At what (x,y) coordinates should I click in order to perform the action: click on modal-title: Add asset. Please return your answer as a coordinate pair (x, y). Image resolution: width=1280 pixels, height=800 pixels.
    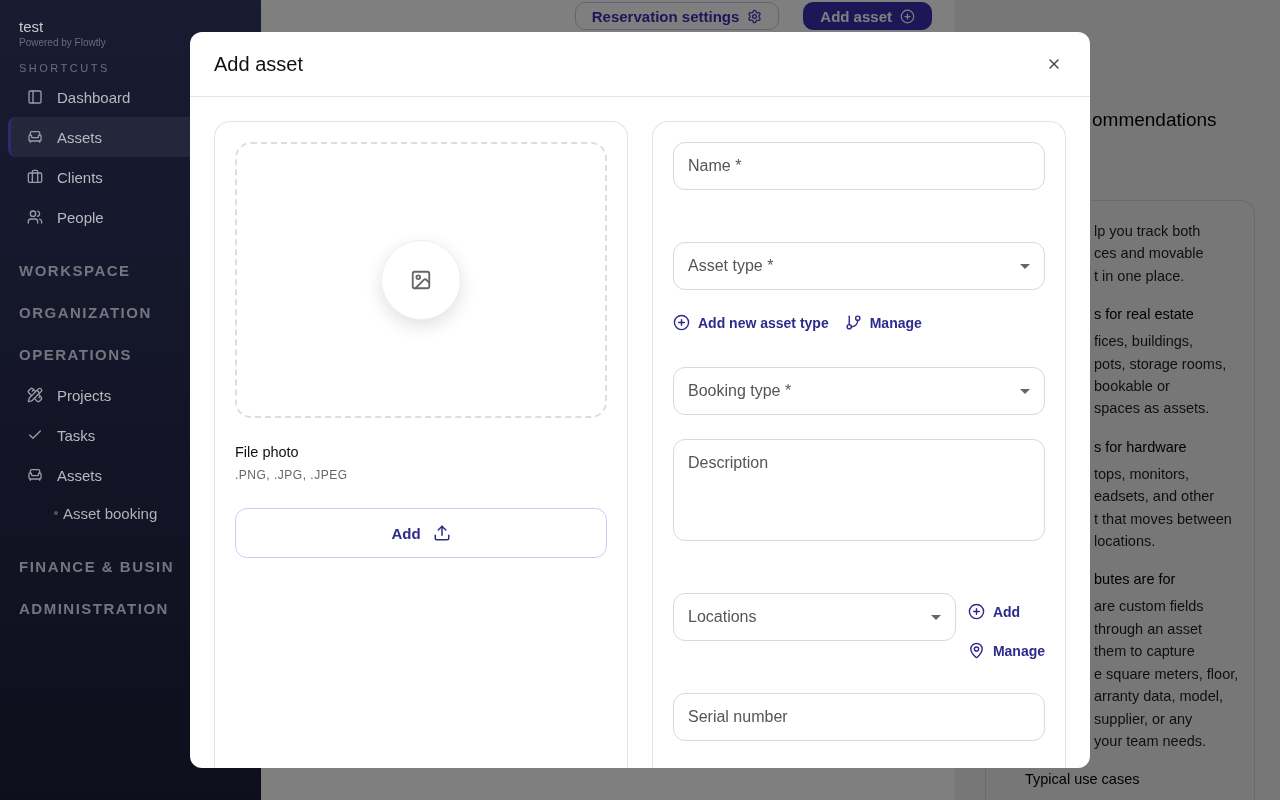
    Looking at the image, I should click on (258, 64).